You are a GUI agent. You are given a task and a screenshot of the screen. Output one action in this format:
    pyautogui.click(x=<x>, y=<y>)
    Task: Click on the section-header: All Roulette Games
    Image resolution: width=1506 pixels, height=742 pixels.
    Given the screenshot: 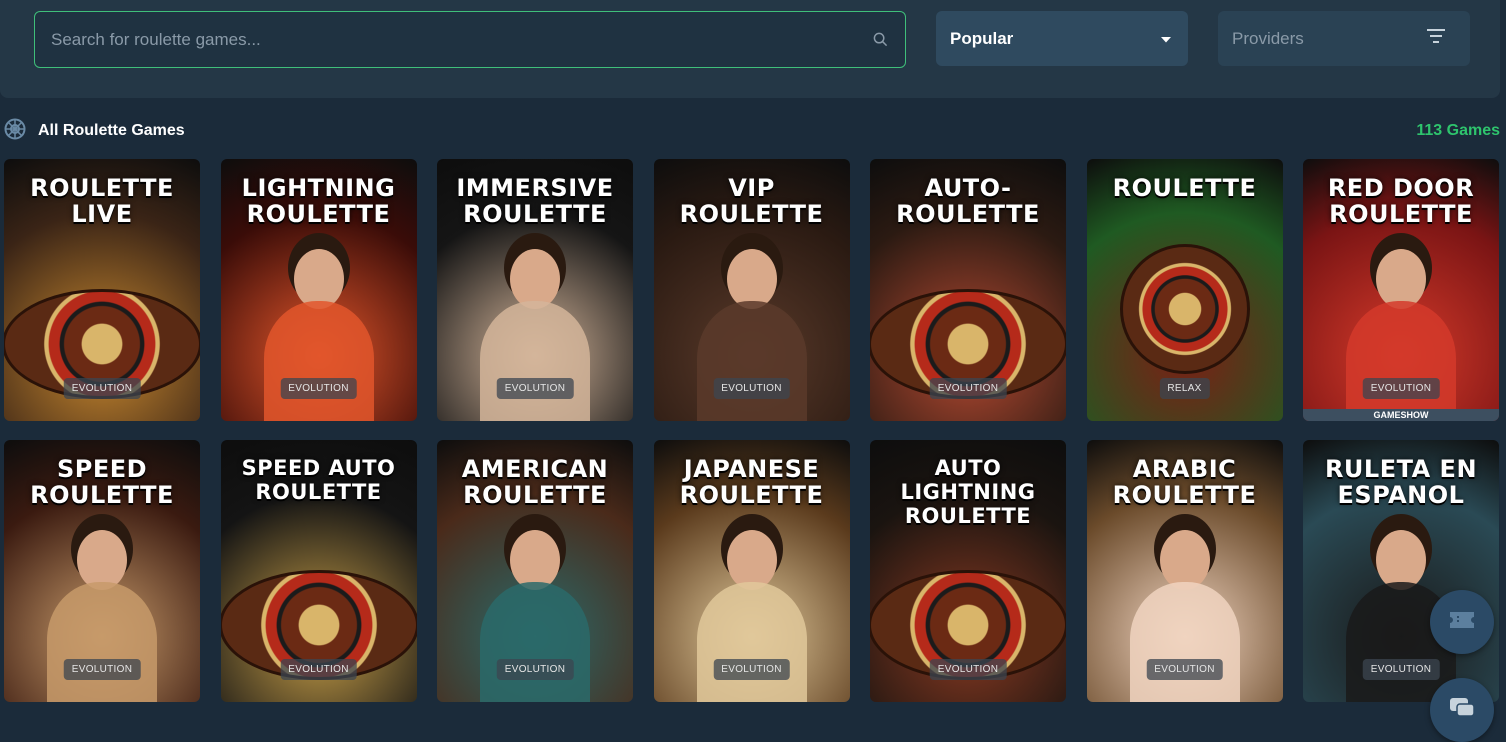 What is the action you would take?
    pyautogui.click(x=94, y=131)
    